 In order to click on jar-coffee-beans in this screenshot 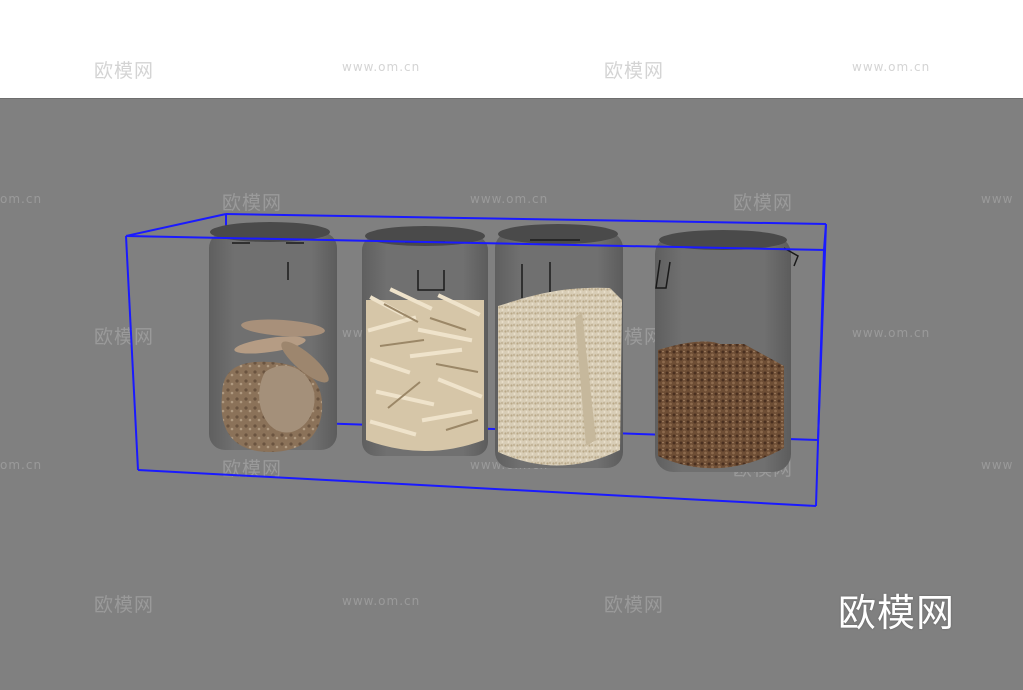, I will do `click(727, 351)`.